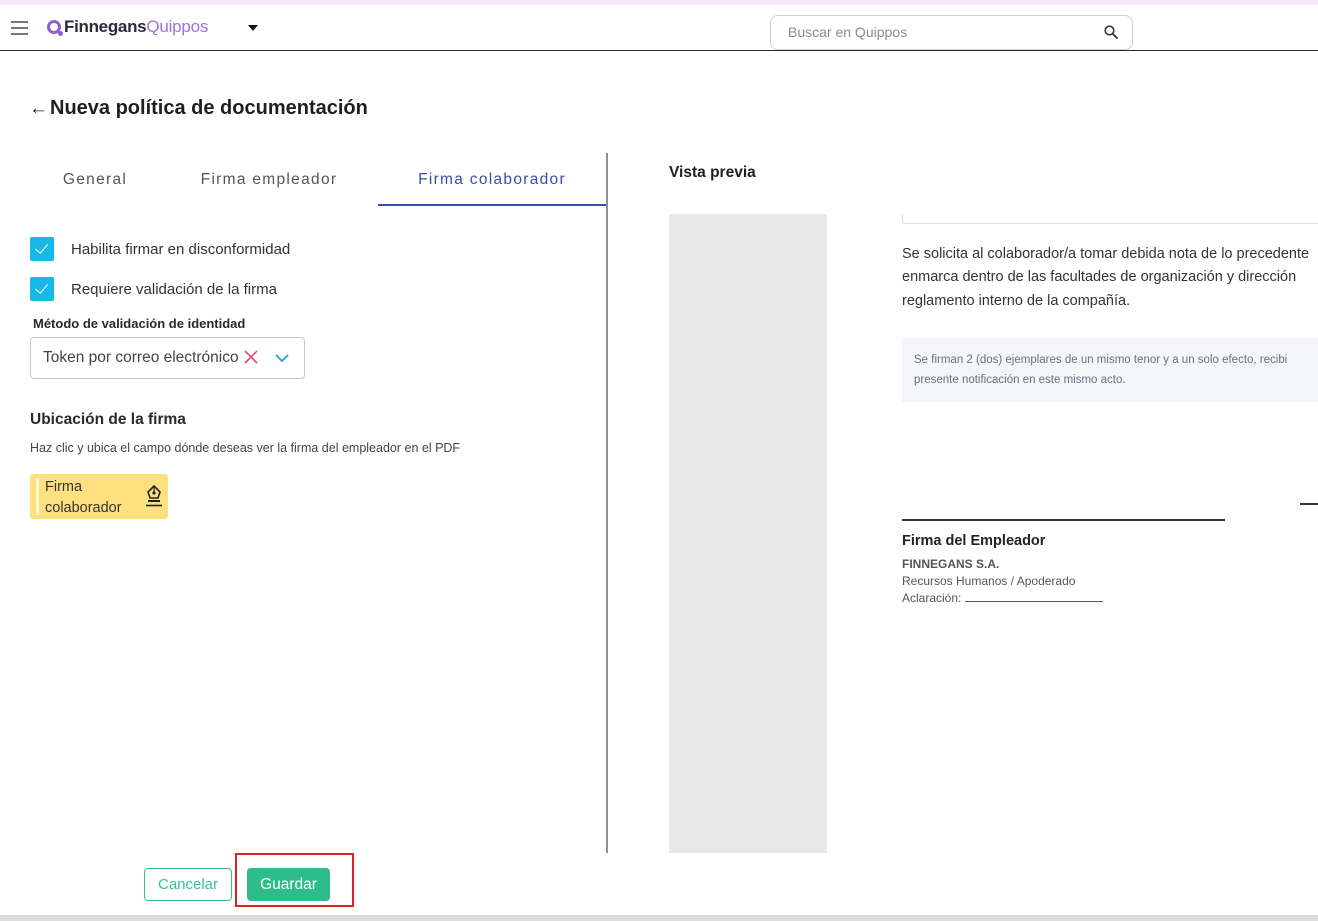 The image size is (1318, 921). What do you see at coordinates (209, 108) in the screenshot?
I see `page-title-text: Nueva política de documentación` at bounding box center [209, 108].